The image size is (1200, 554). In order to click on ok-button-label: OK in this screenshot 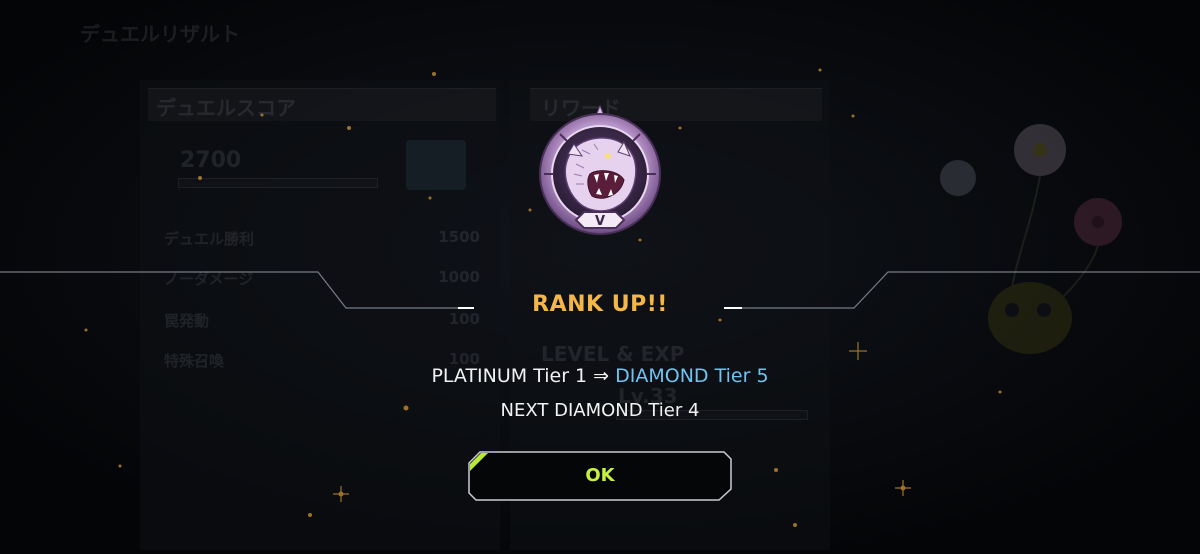, I will do `click(600, 475)`.